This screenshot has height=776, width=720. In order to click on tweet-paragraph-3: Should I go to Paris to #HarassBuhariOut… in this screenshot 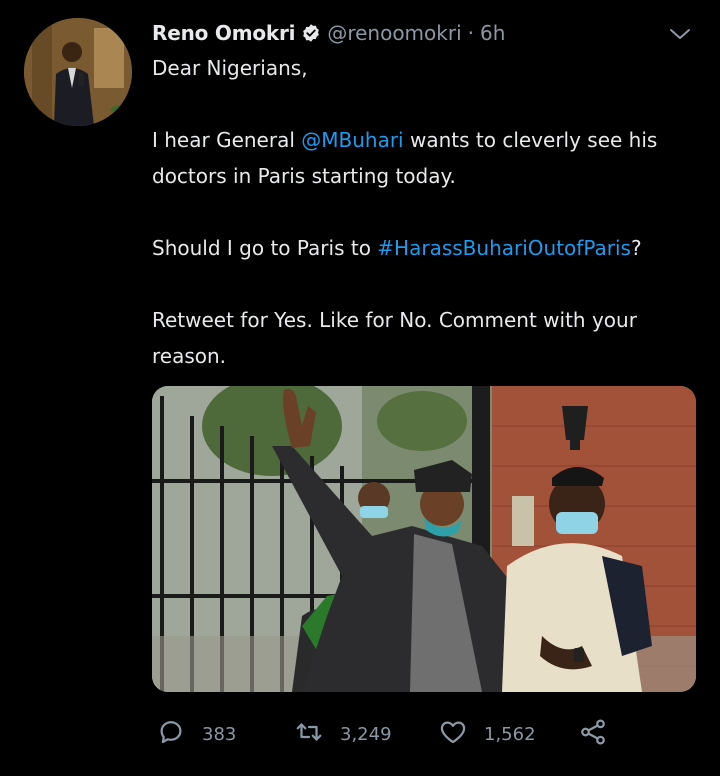, I will do `click(422, 248)`.